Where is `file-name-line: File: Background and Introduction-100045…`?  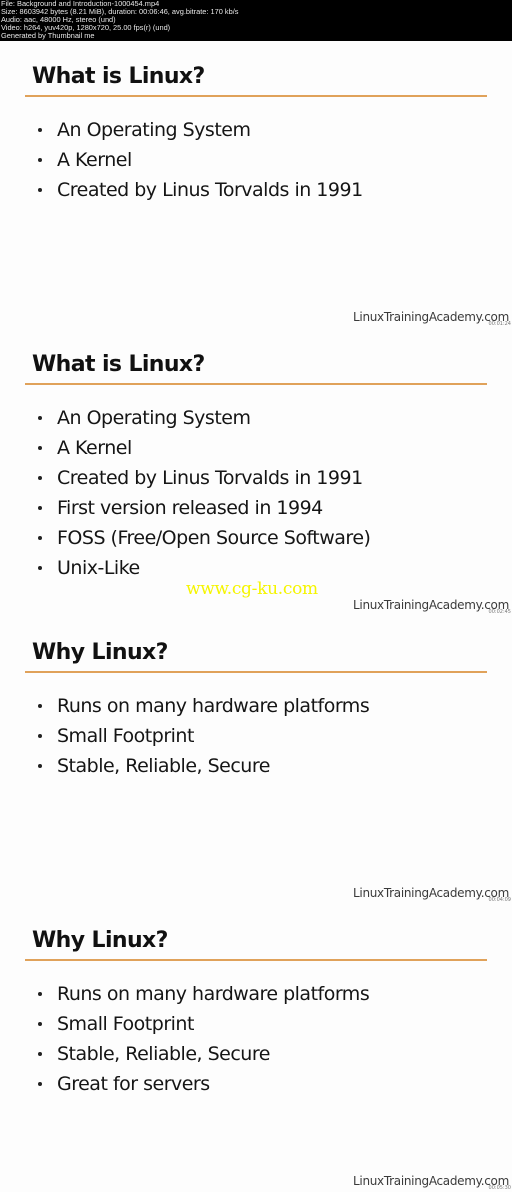 file-name-line: File: Background and Introduction-100045… is located at coordinates (80, 4).